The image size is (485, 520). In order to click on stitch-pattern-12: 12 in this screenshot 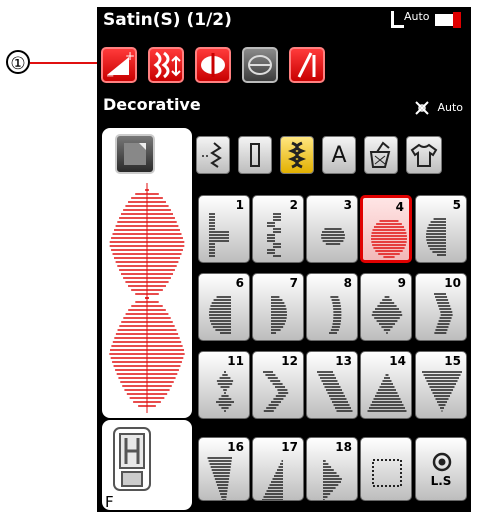, I will do `click(278, 385)`.